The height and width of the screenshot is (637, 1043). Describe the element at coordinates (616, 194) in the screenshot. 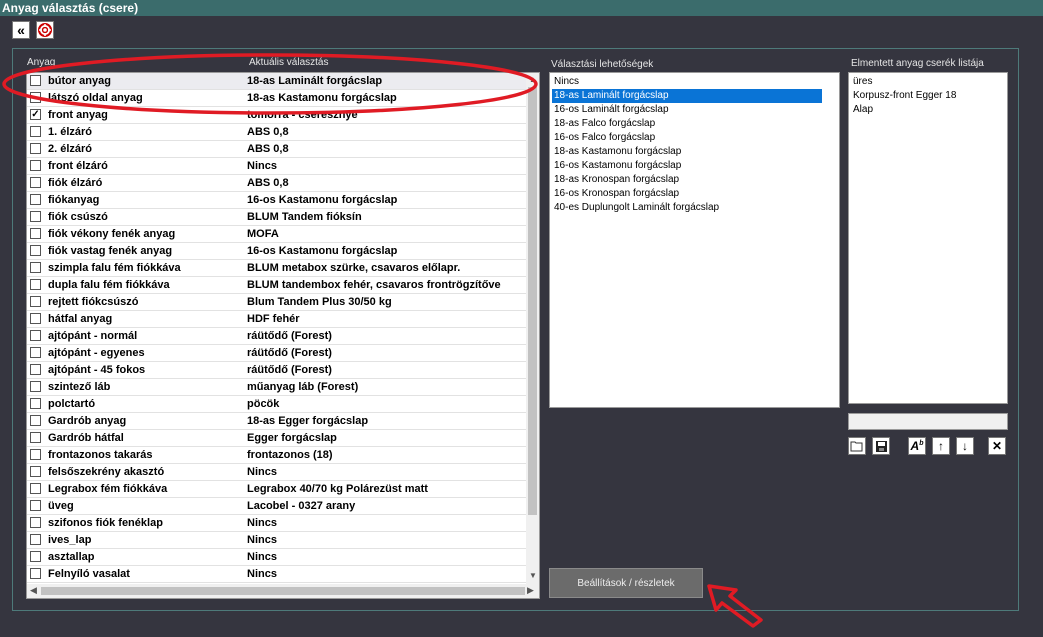

I see `list-item: 16-os Kronospan forgácslap` at that location.